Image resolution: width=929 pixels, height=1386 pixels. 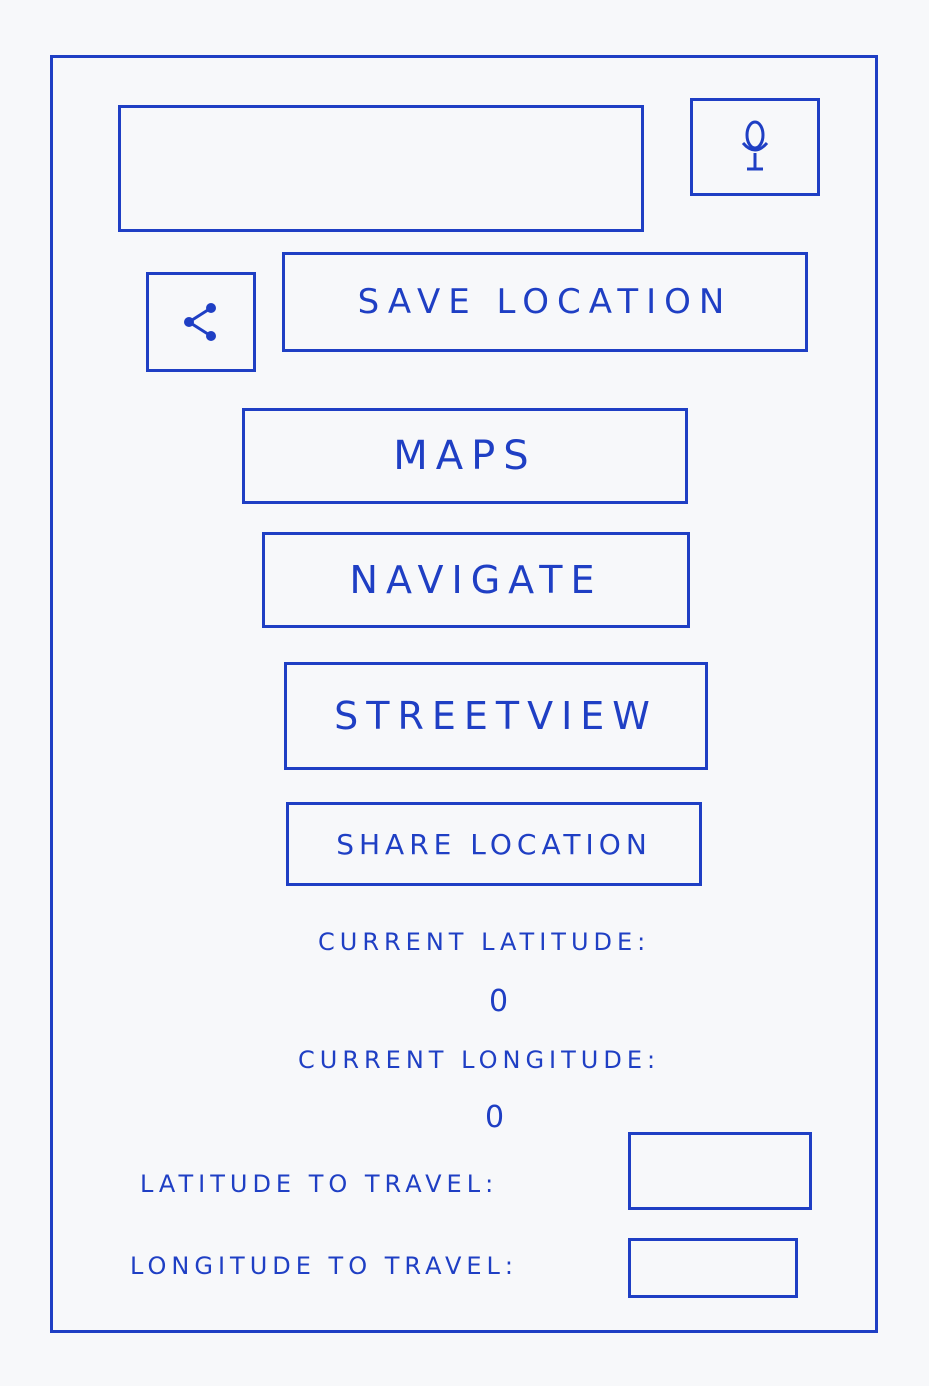 What do you see at coordinates (720, 1171) in the screenshot?
I see `latitude-to-travel-input` at bounding box center [720, 1171].